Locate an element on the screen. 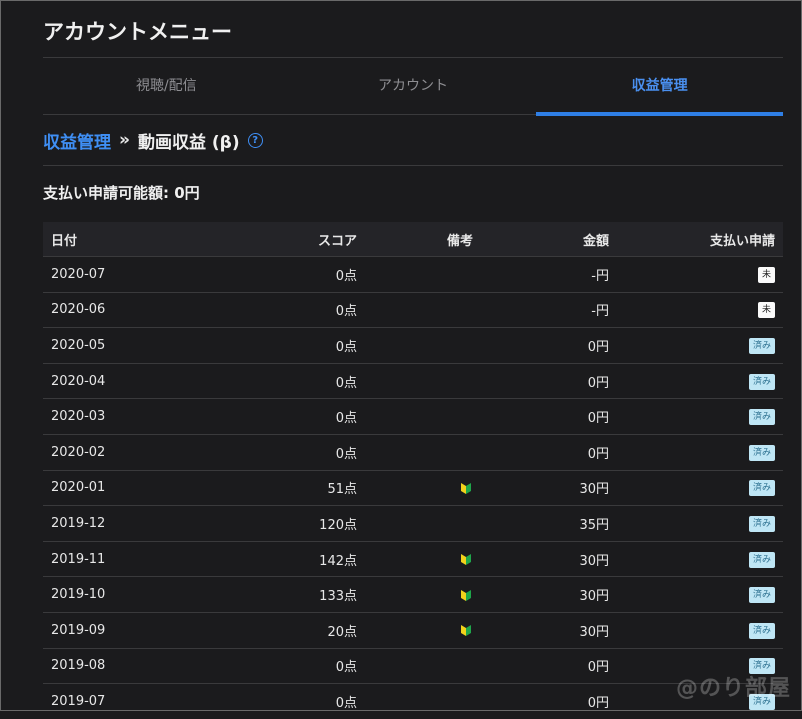  table-row: 2020-02 0点 0円 済み is located at coordinates (413, 452).